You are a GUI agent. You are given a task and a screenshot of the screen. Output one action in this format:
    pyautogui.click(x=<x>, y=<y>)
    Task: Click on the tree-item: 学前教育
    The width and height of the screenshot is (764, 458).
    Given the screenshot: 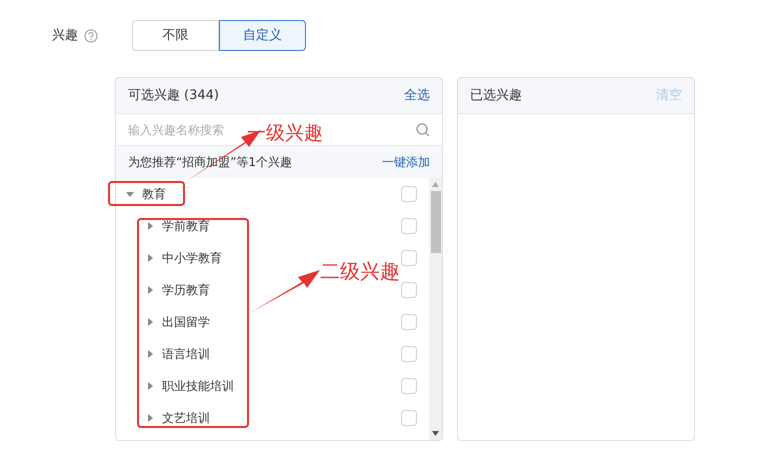 What is the action you would take?
    pyautogui.click(x=186, y=226)
    